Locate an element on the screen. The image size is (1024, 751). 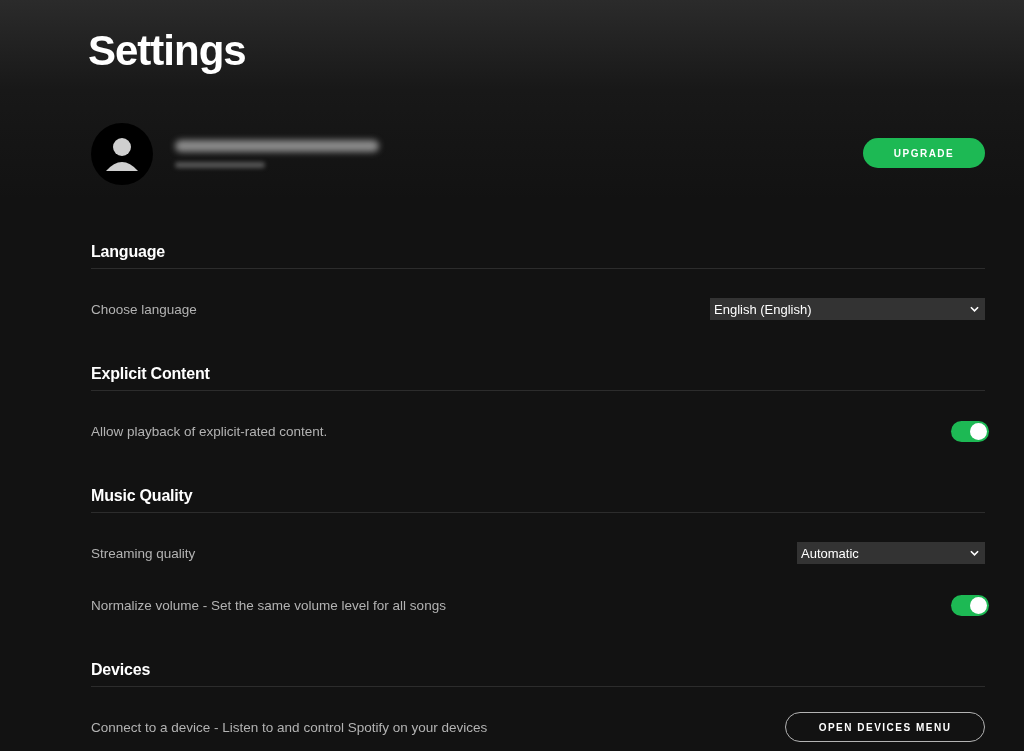
dropdown: Automatic is located at coordinates (891, 553).